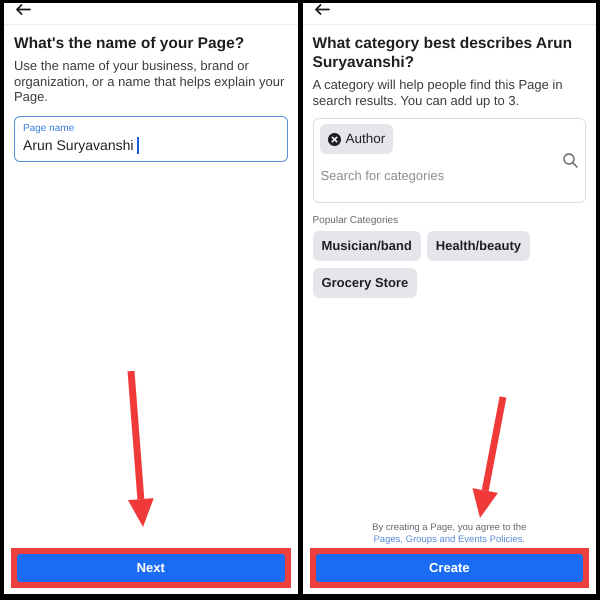 This screenshot has height=600, width=600. Describe the element at coordinates (78, 145) in the screenshot. I see `field-value: Arun Suryavanshi` at that location.